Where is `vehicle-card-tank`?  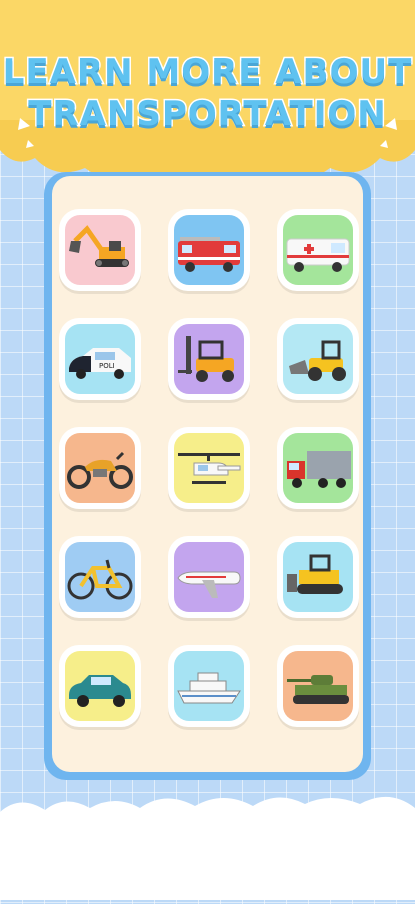 vehicle-card-tank is located at coordinates (318, 686).